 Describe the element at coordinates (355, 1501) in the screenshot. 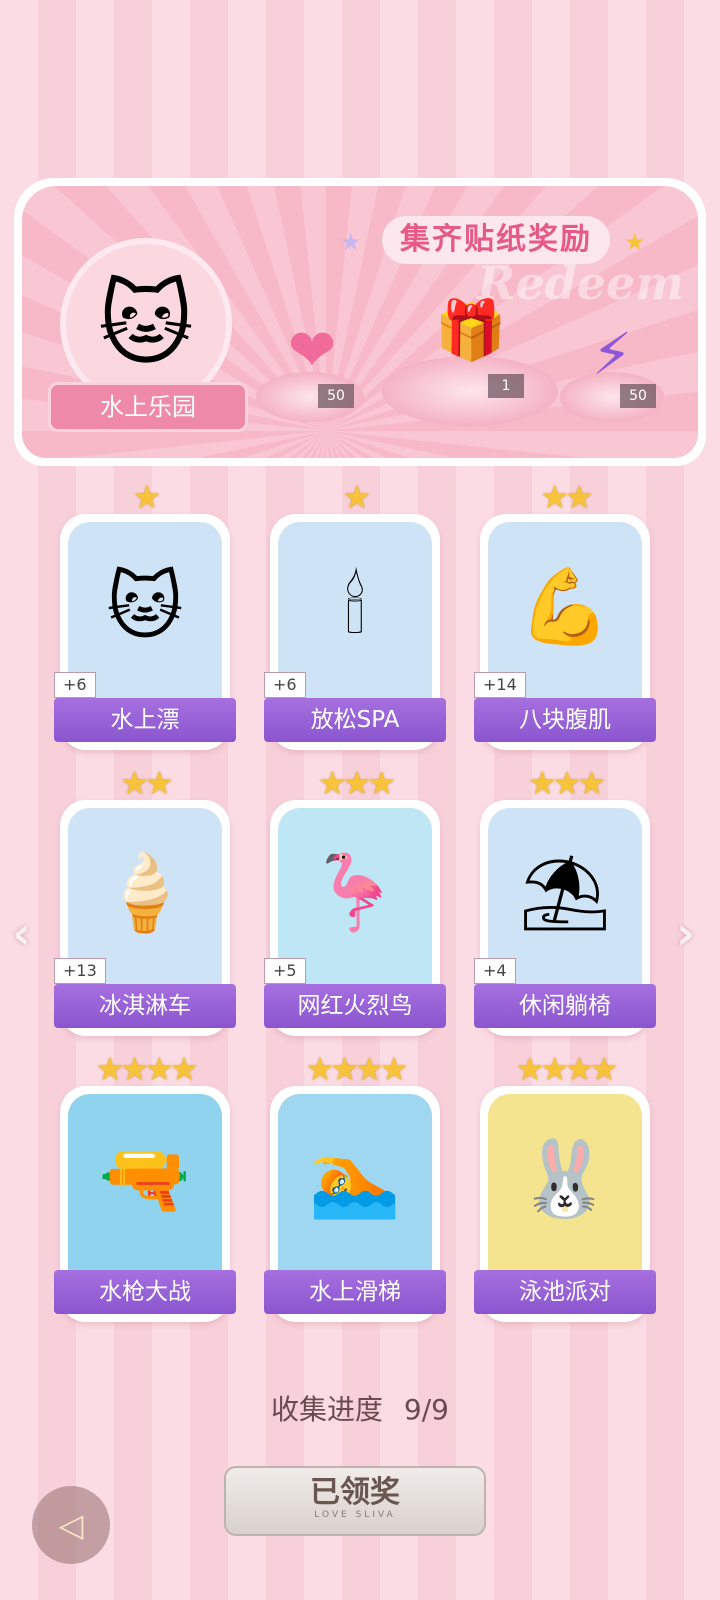

I see `claimed-button: 已领奖 LOVE SLIVA` at that location.